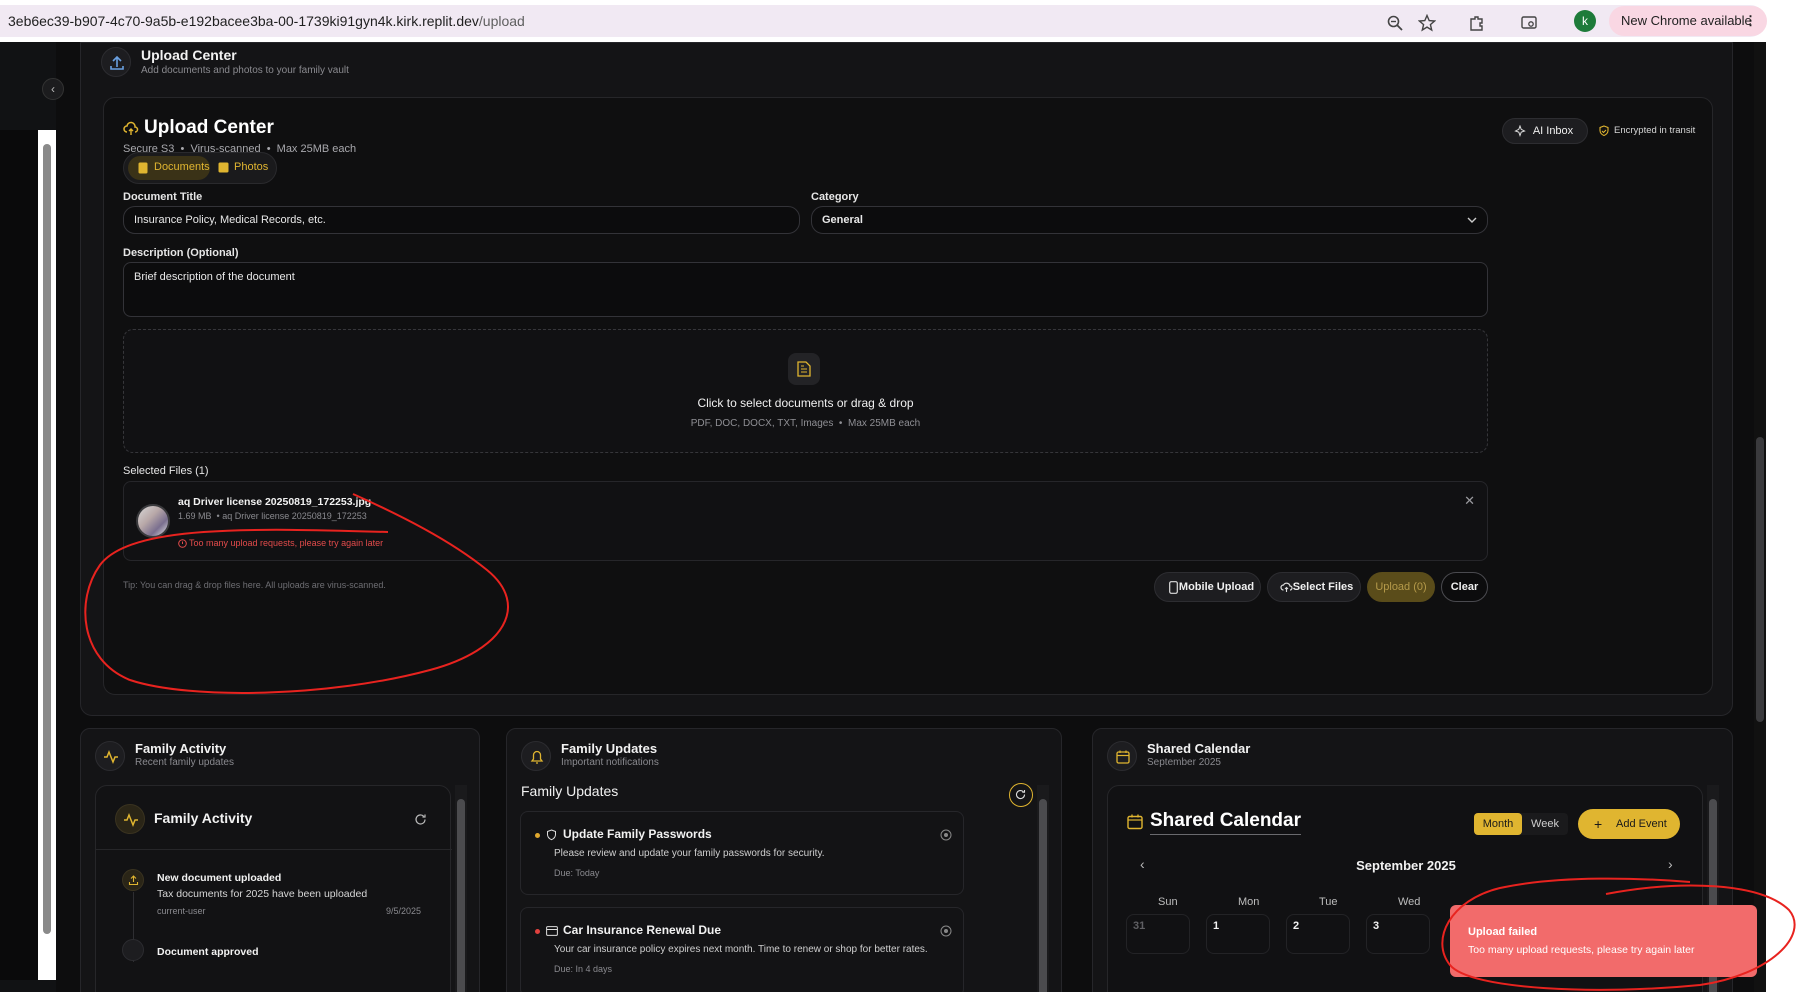 Image resolution: width=1801 pixels, height=992 pixels. Describe the element at coordinates (182, 543) in the screenshot. I see `error-icon` at that location.